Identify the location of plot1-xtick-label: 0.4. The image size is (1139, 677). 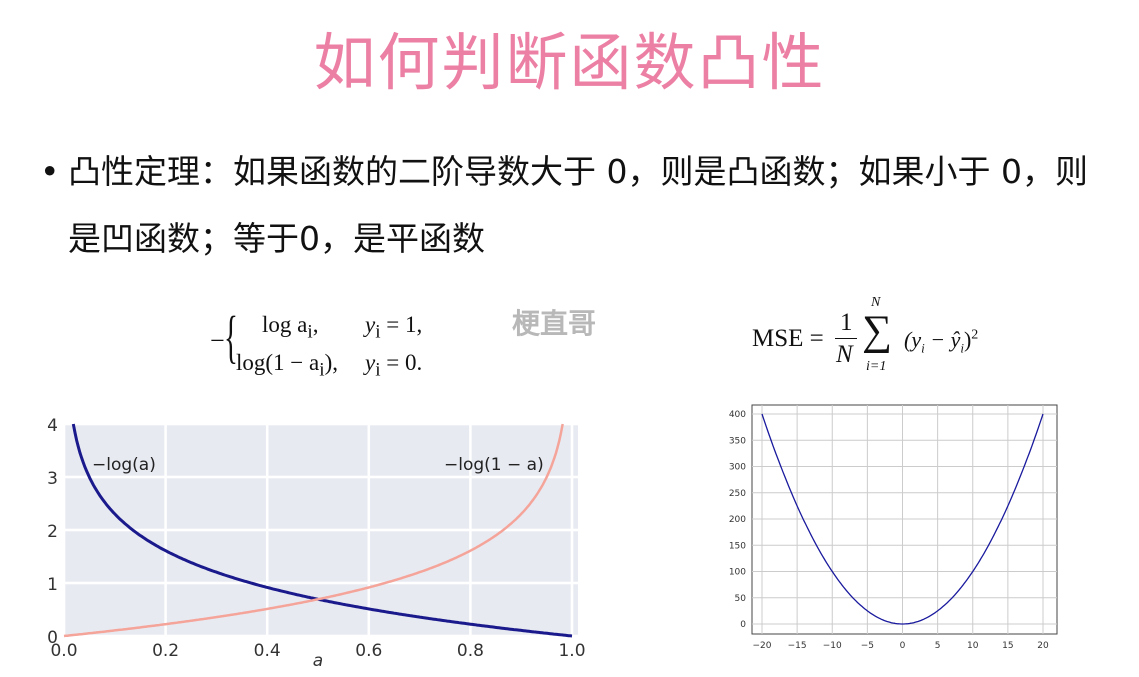
(267, 651).